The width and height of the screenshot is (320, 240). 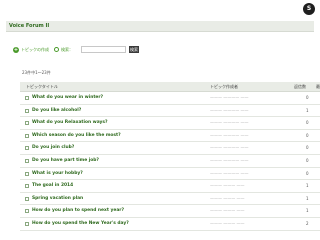 I want to click on topic-title-link: What do you wear in winter?, so click(x=67, y=97).